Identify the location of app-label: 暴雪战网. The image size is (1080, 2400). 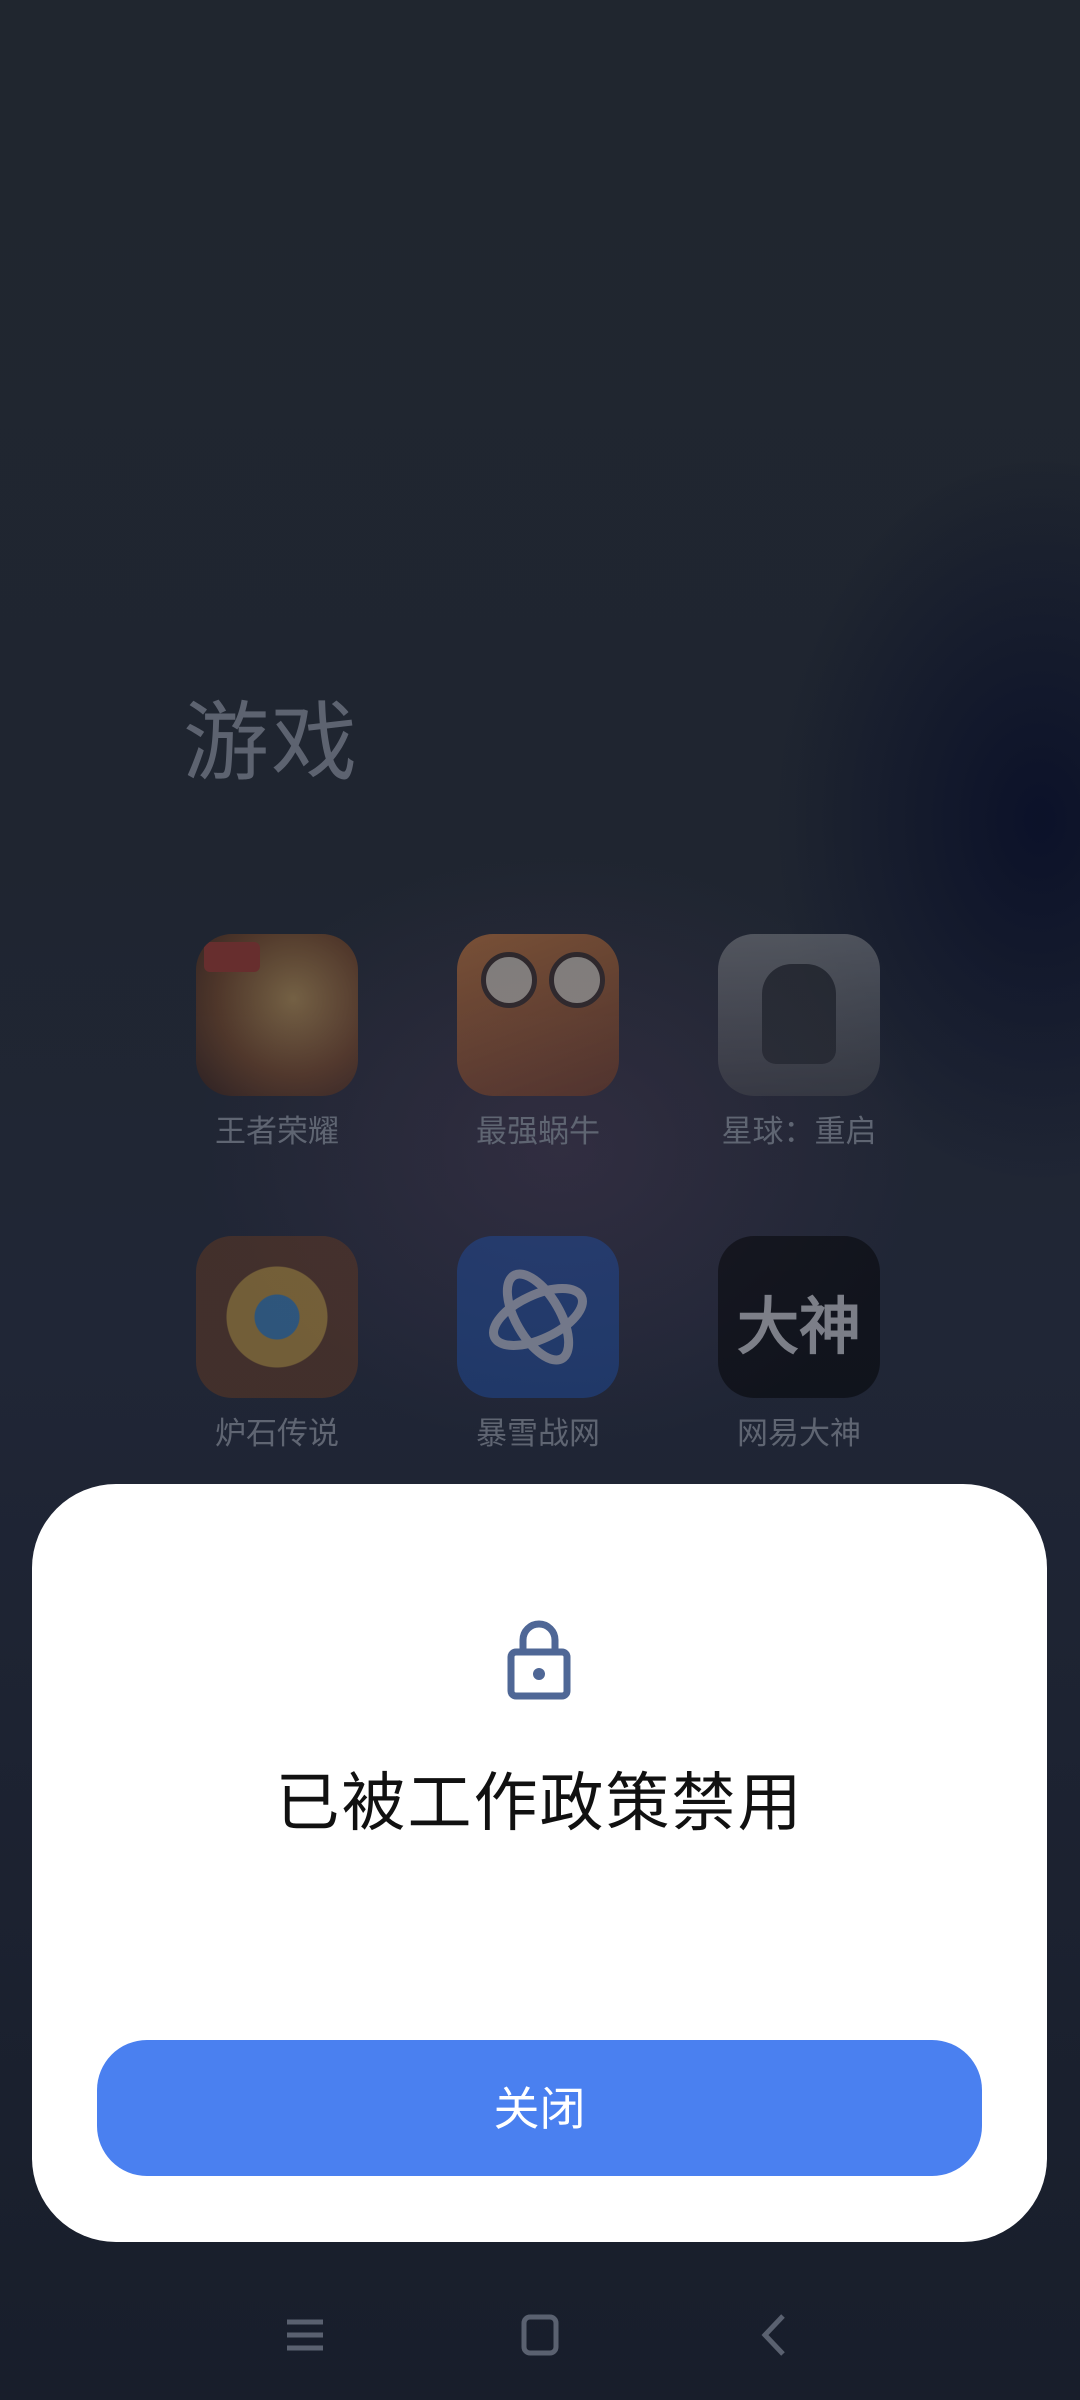
(538, 1434).